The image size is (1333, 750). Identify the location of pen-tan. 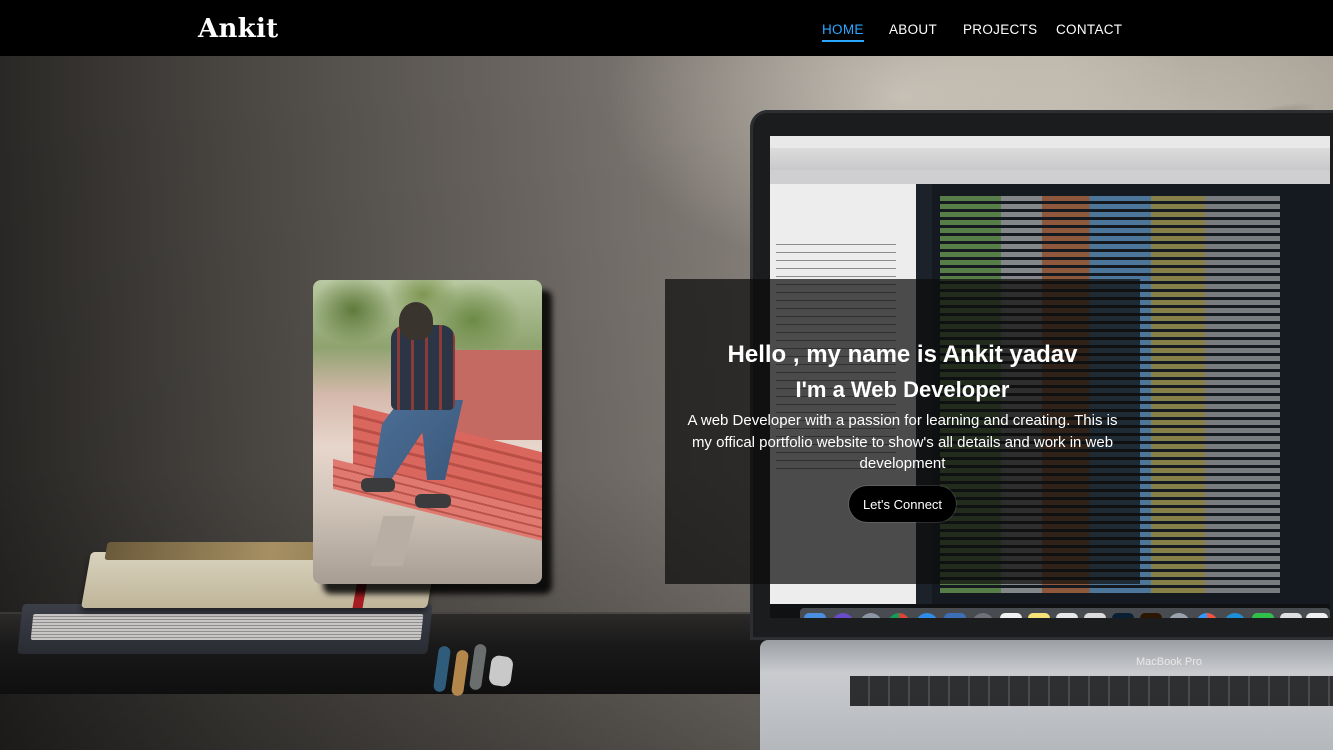
(460, 673).